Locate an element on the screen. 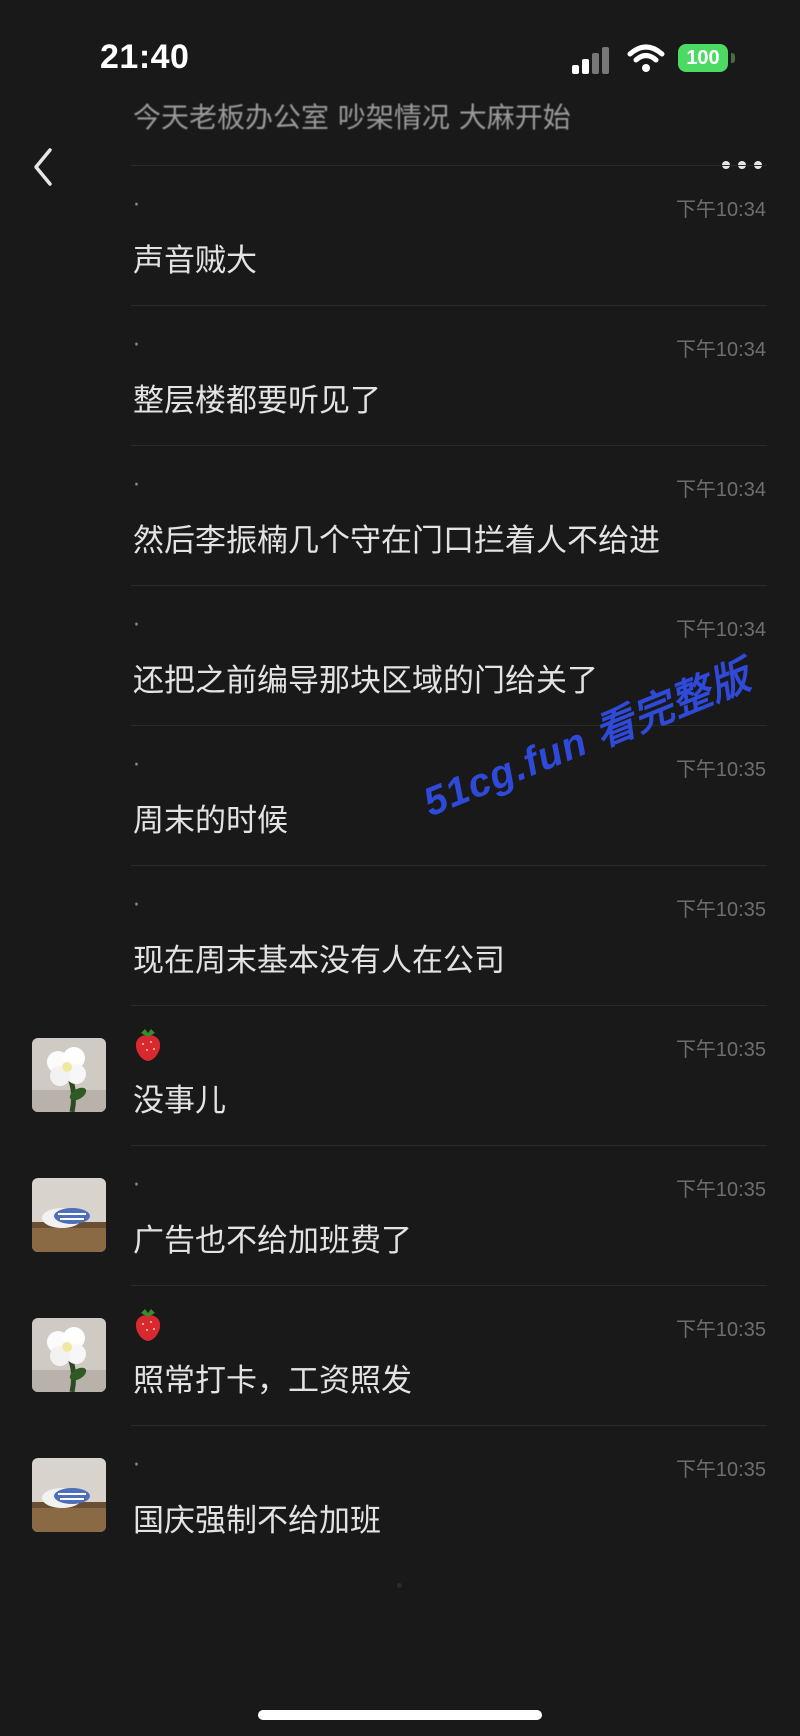  message-item: · 下午10:34 声音贼大 is located at coordinates (400, 235).